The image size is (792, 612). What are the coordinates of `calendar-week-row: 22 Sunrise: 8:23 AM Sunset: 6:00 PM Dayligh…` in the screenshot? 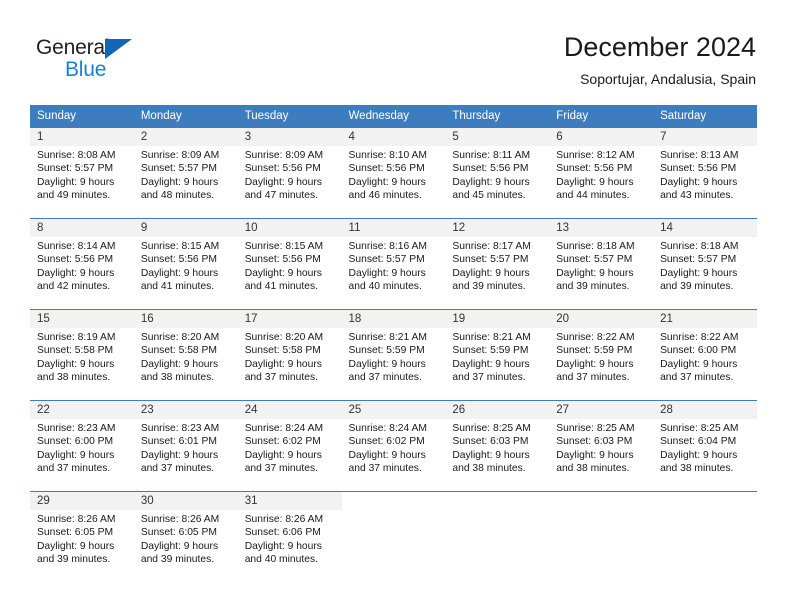 It's located at (393, 446).